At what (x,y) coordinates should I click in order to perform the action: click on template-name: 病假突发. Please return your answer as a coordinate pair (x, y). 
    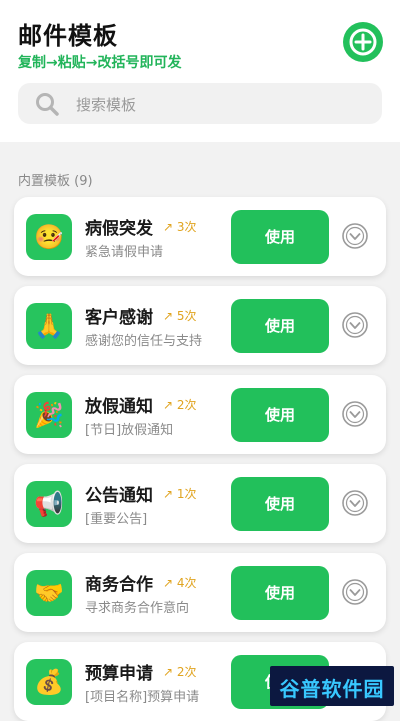
    Looking at the image, I should click on (119, 229).